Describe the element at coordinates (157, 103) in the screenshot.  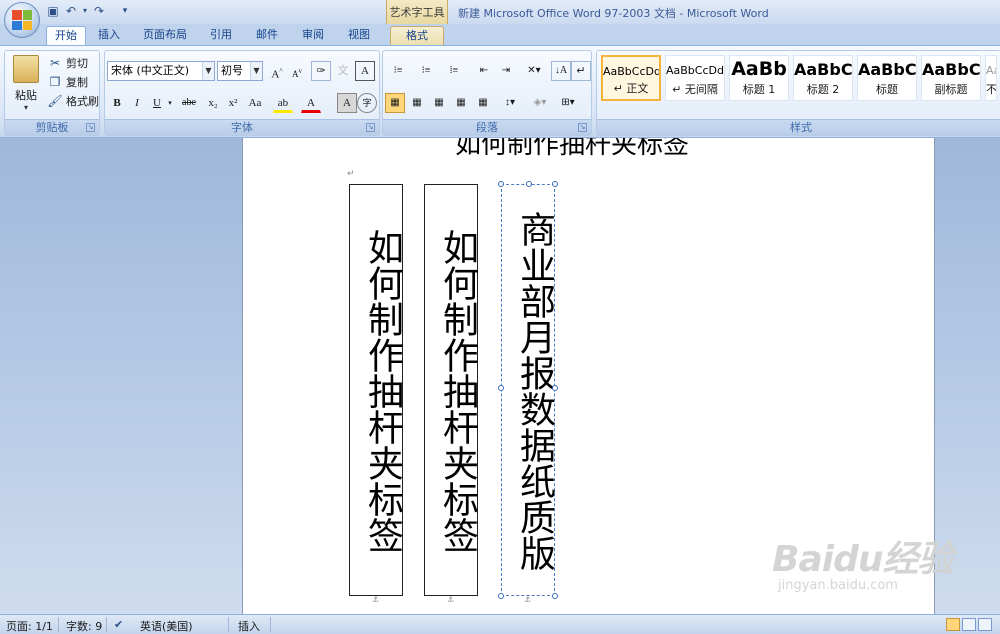
I see `underline-button: U` at that location.